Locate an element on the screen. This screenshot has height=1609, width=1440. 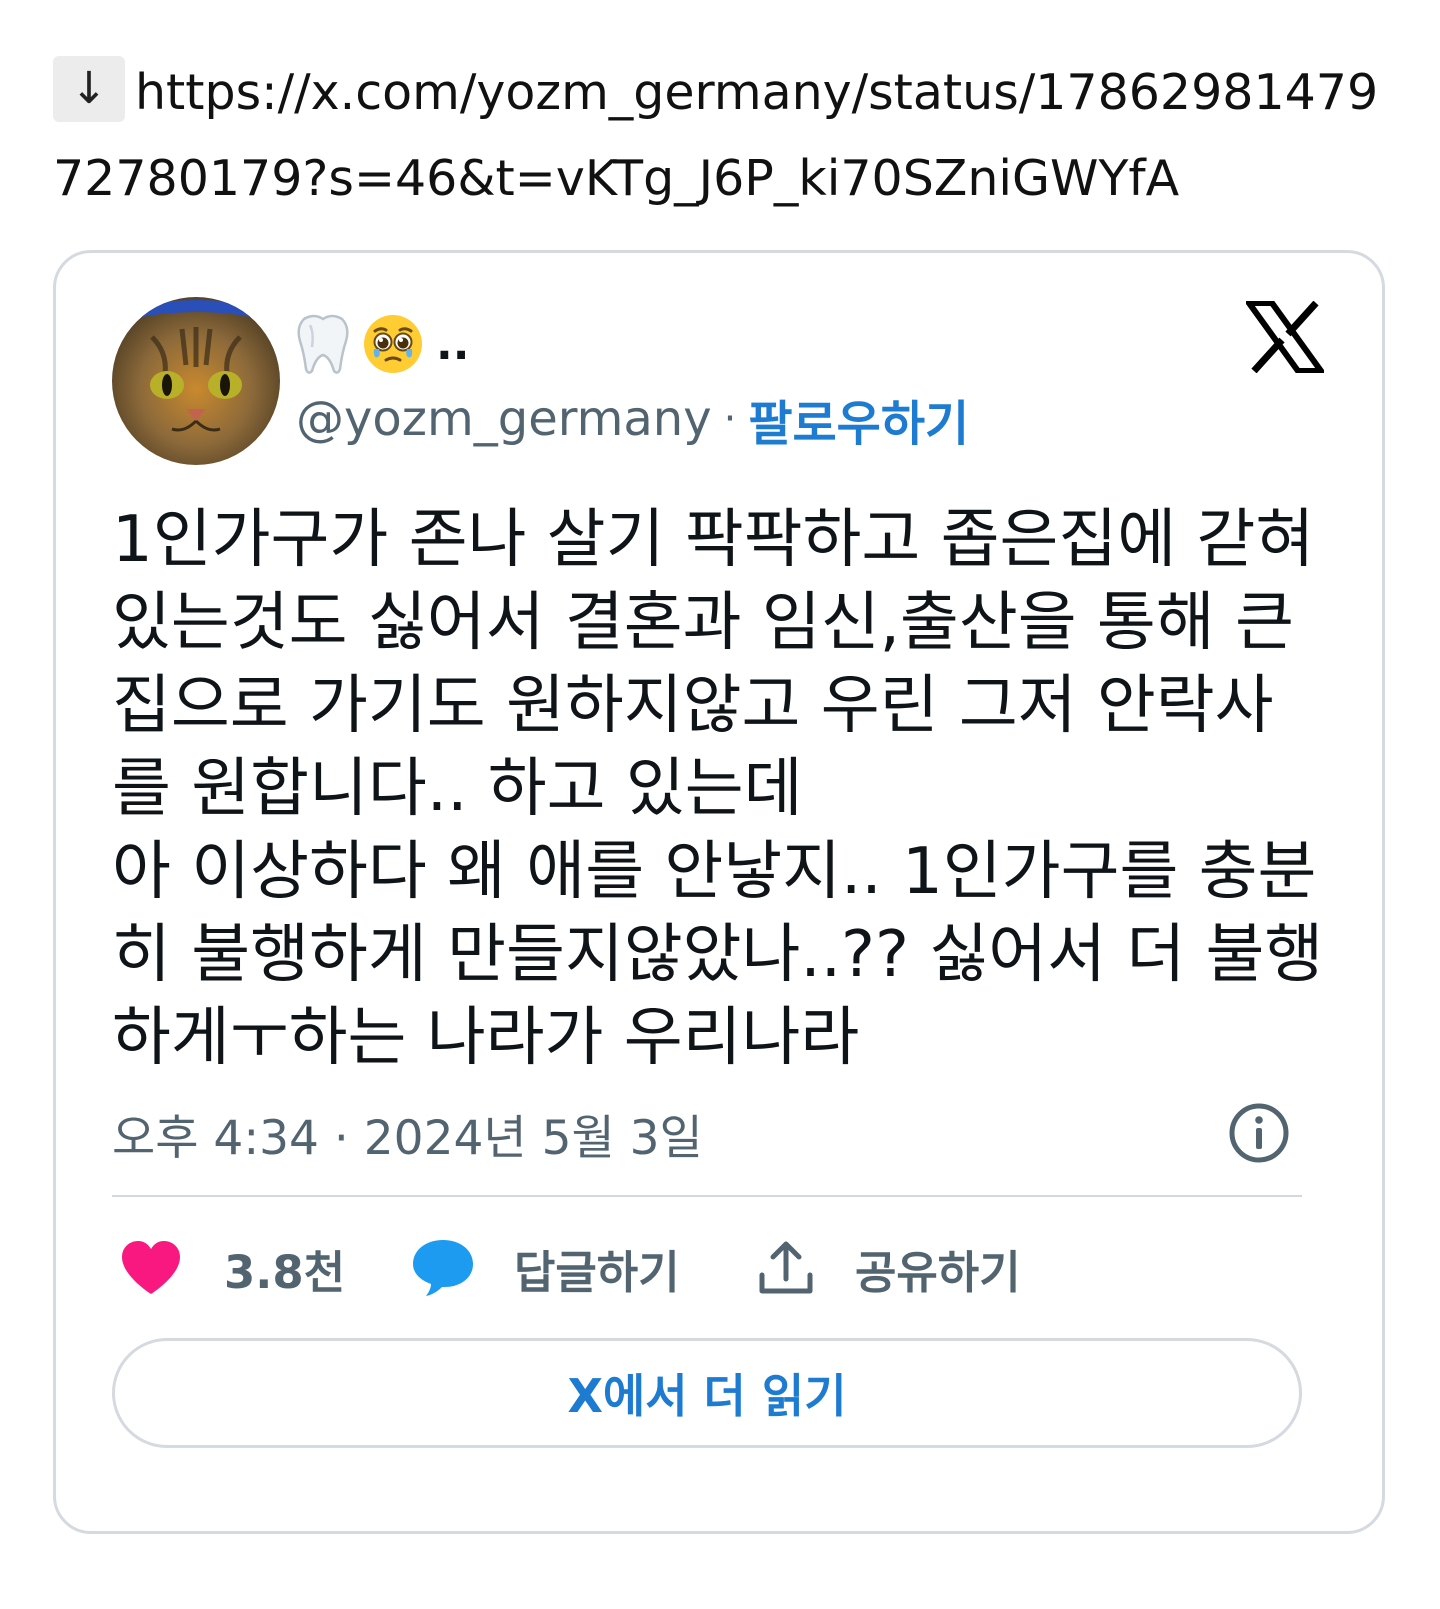
heart-icon is located at coordinates (151, 1267).